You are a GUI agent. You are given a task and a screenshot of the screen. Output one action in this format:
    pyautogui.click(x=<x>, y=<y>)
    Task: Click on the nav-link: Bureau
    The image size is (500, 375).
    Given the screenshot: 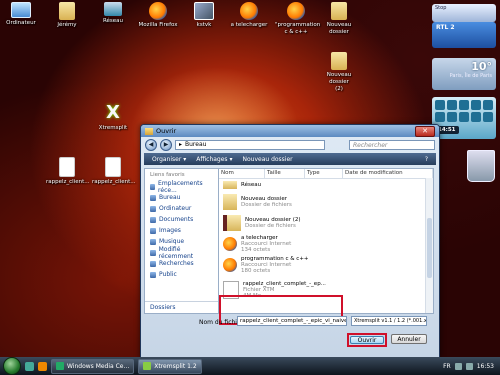 What is the action you would take?
    pyautogui.click(x=181, y=197)
    